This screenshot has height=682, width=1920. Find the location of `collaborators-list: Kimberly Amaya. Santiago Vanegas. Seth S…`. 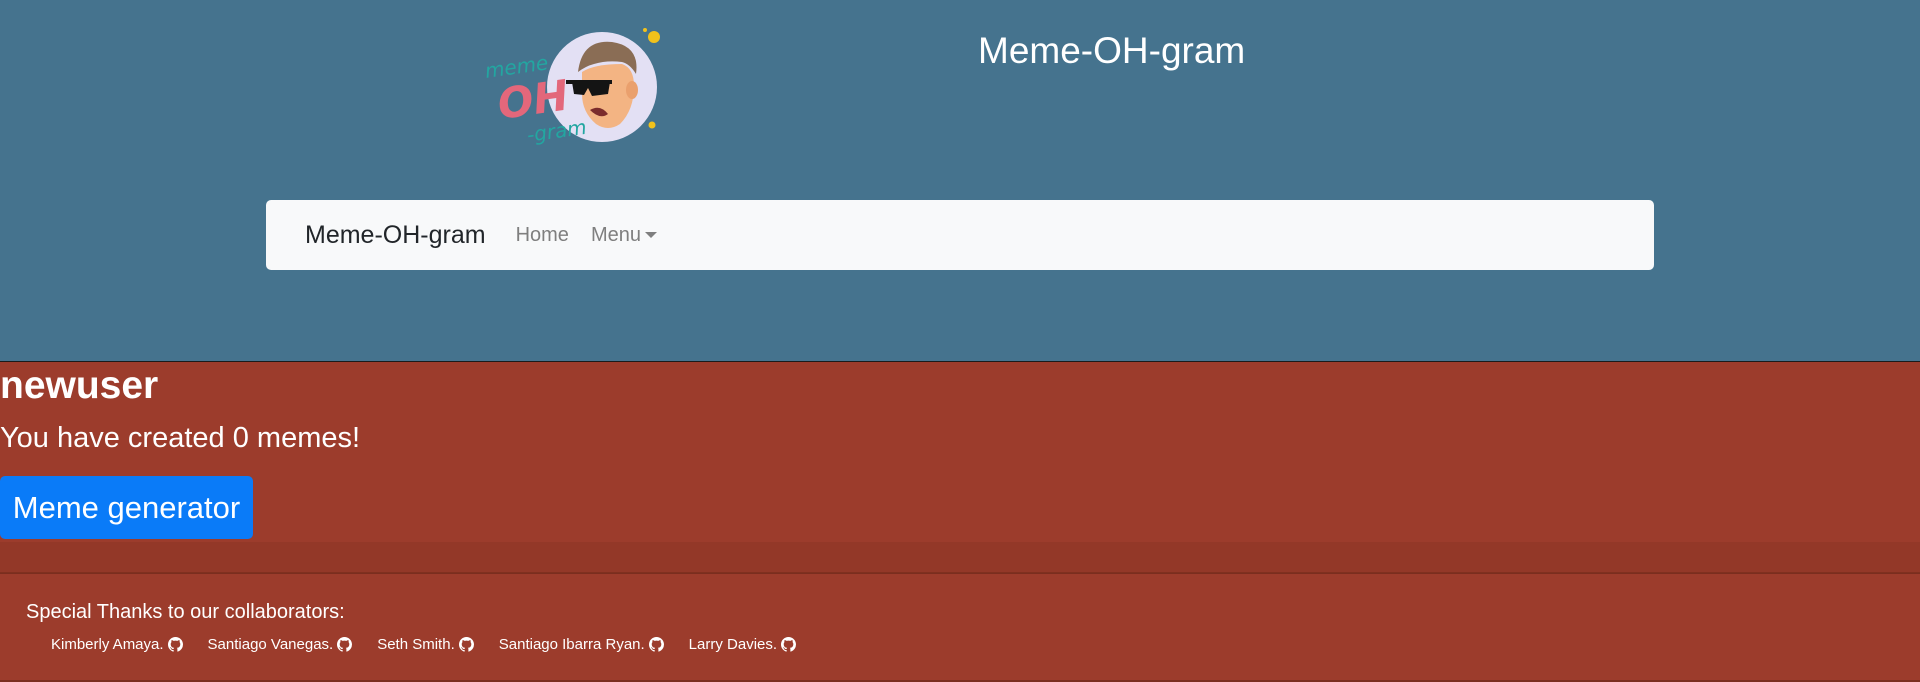

collaborators-list: Kimberly Amaya. Santiago Vanegas. Seth S… is located at coordinates (424, 644).